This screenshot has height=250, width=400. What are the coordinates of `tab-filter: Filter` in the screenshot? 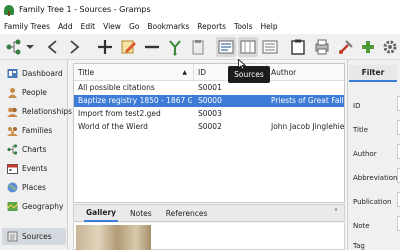 It's located at (373, 73).